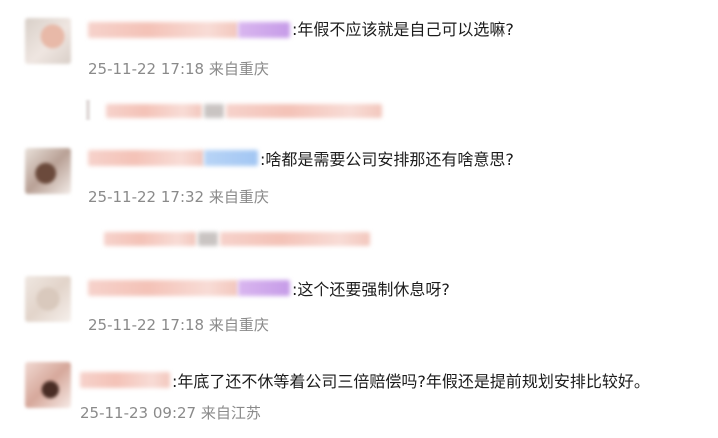  Describe the element at coordinates (88, 110) in the screenshot. I see `reply-indicator` at that location.